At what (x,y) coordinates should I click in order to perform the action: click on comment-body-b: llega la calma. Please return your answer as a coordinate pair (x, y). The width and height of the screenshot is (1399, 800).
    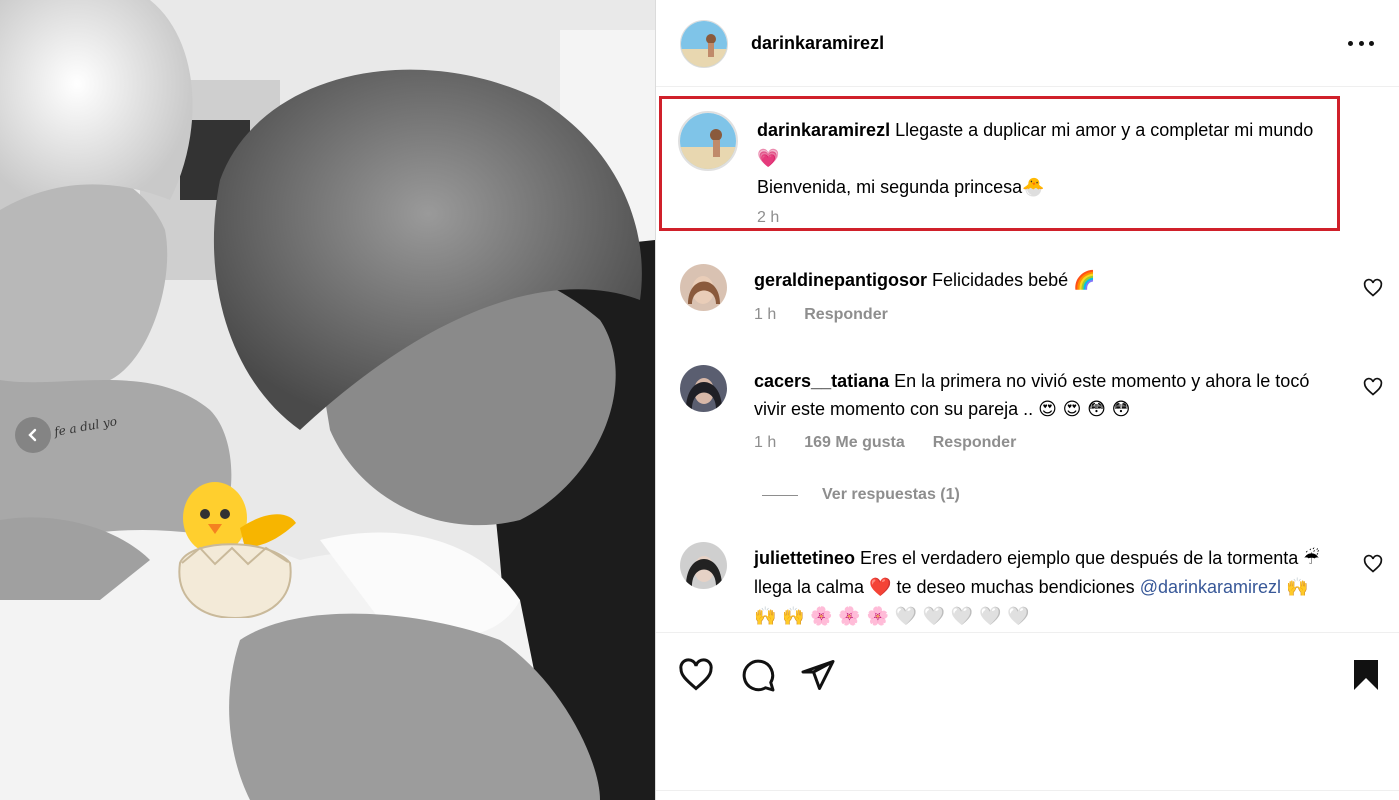
    Looking at the image, I should click on (809, 587).